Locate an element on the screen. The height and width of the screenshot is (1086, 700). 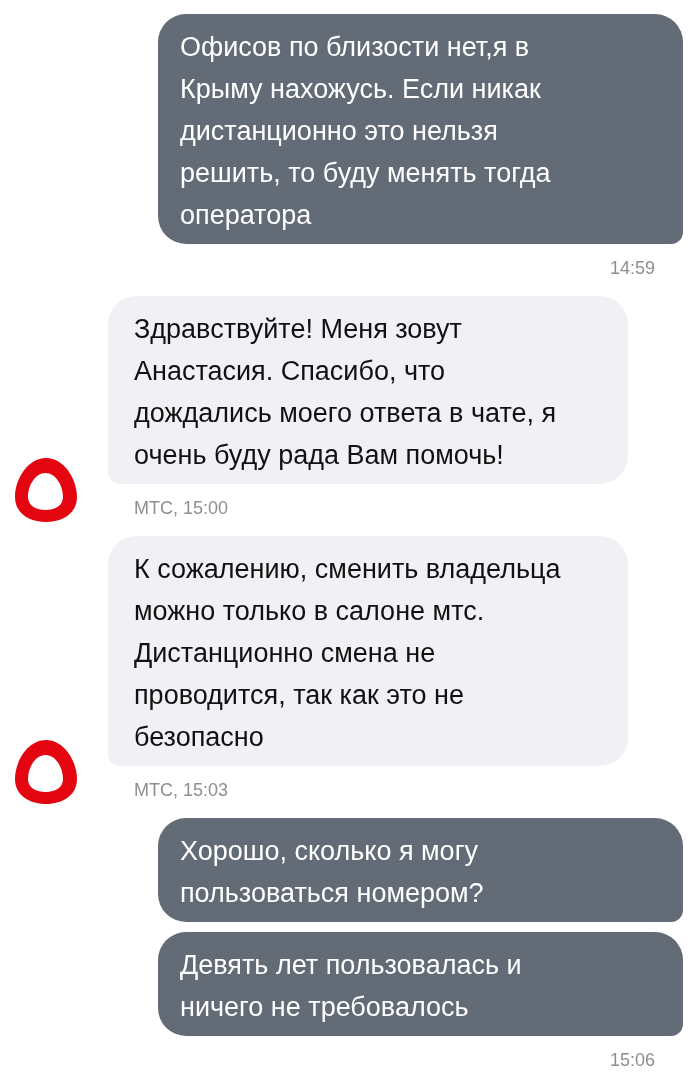
sender-time: МТС, 15:03 is located at coordinates (181, 790).